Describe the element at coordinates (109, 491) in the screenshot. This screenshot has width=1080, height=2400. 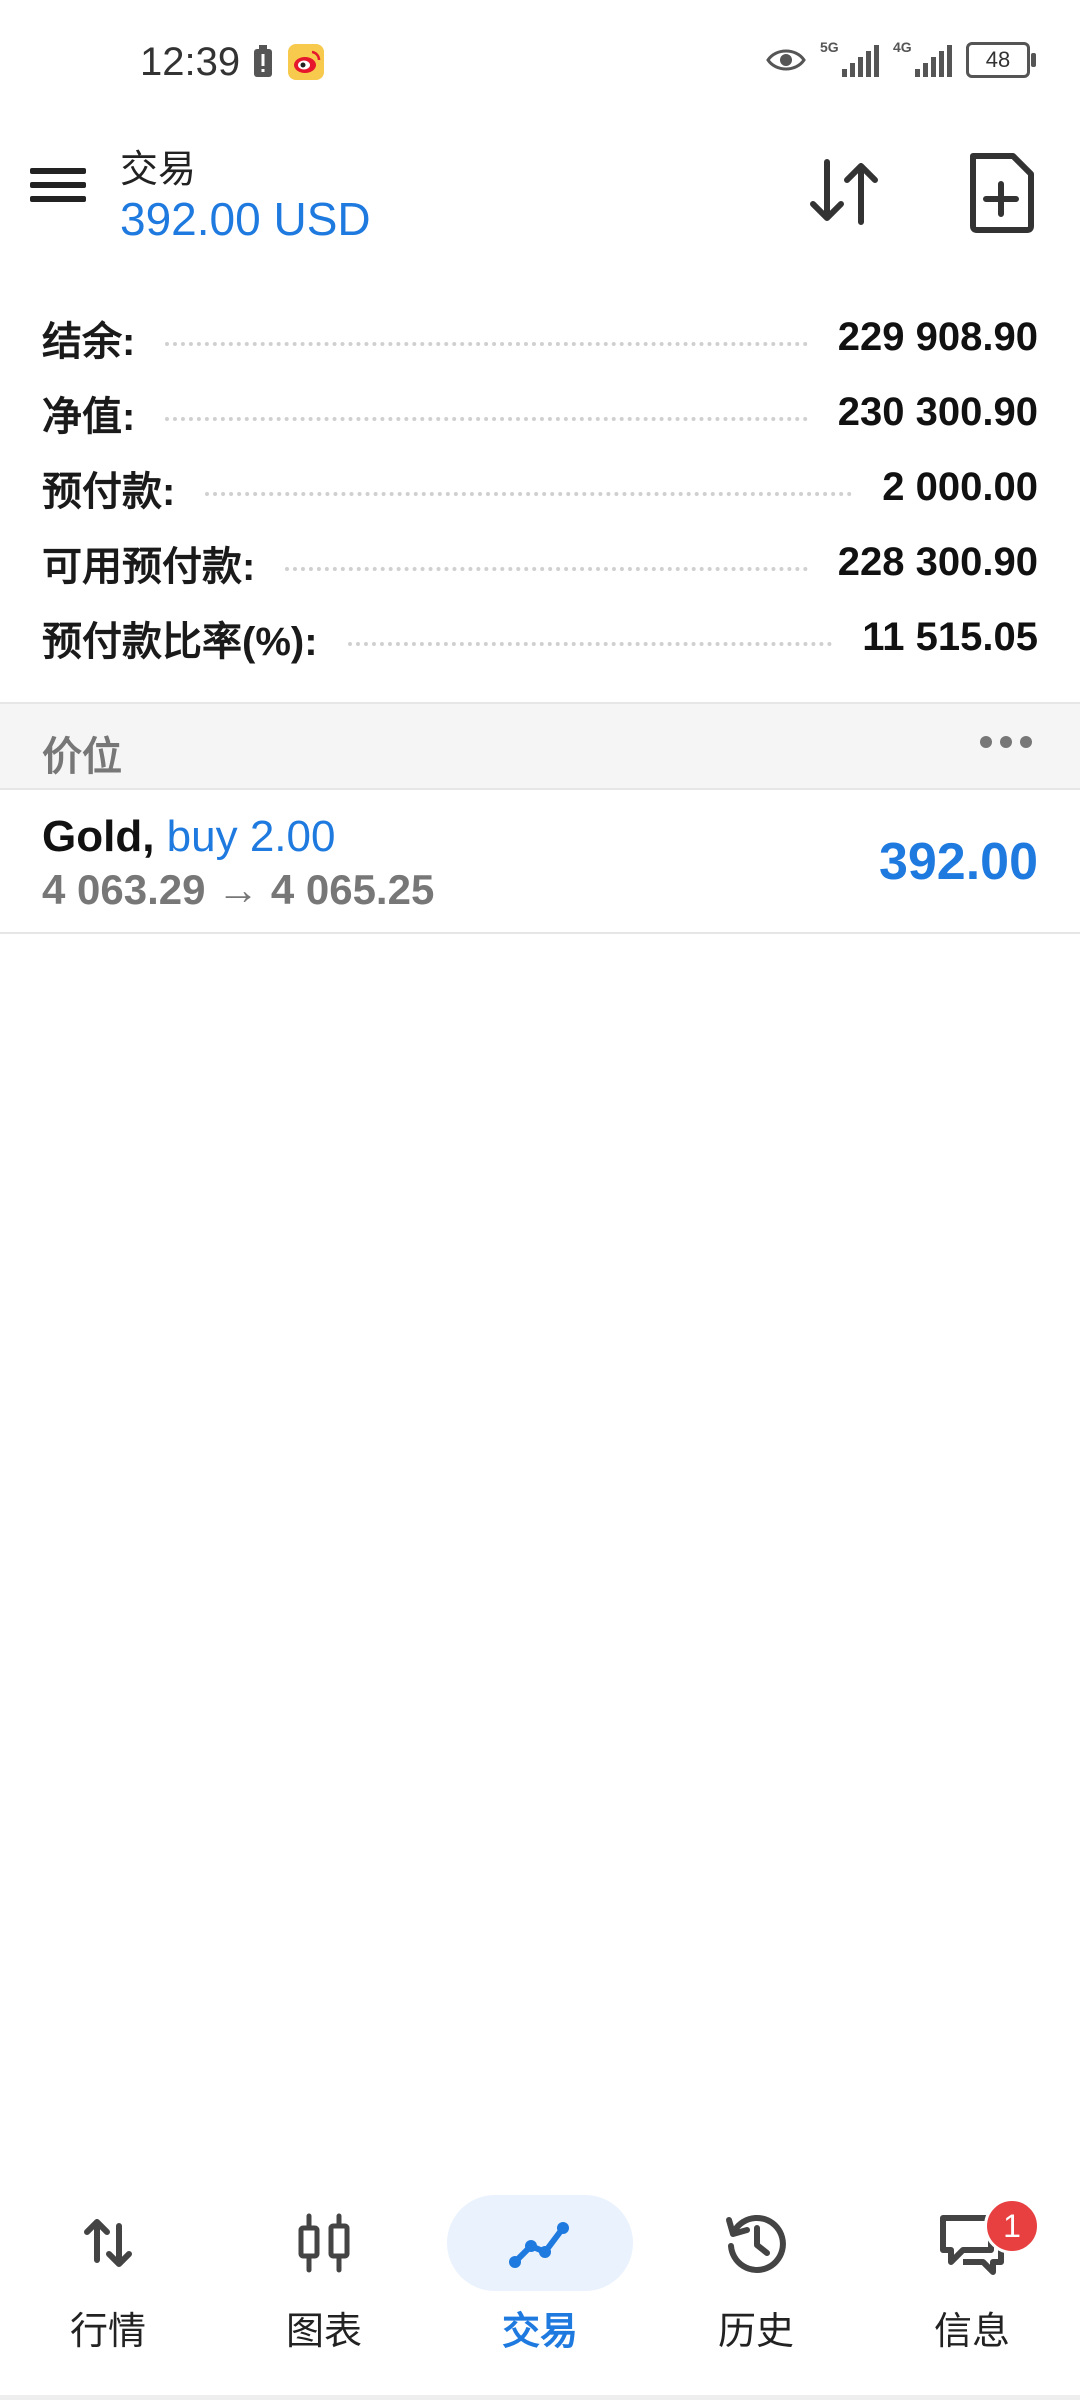
I see `summary-label: 预付款:` at that location.